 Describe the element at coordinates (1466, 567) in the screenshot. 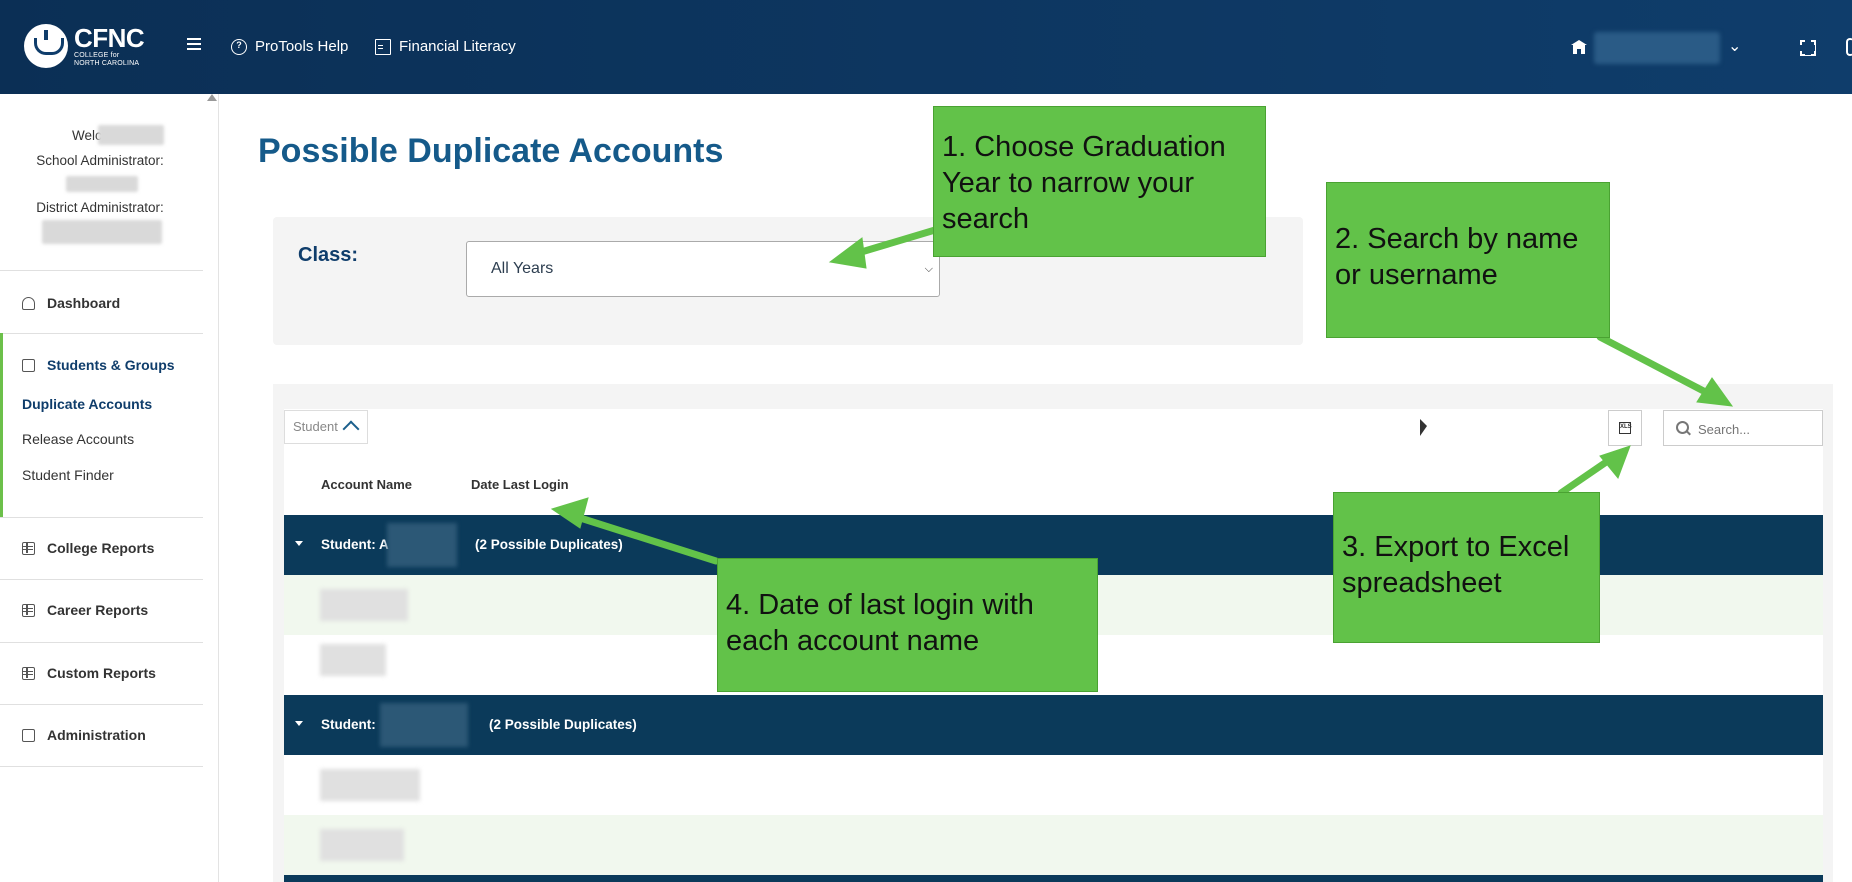

I see `callout-3: 3. Export to Excel spreadsheet` at that location.